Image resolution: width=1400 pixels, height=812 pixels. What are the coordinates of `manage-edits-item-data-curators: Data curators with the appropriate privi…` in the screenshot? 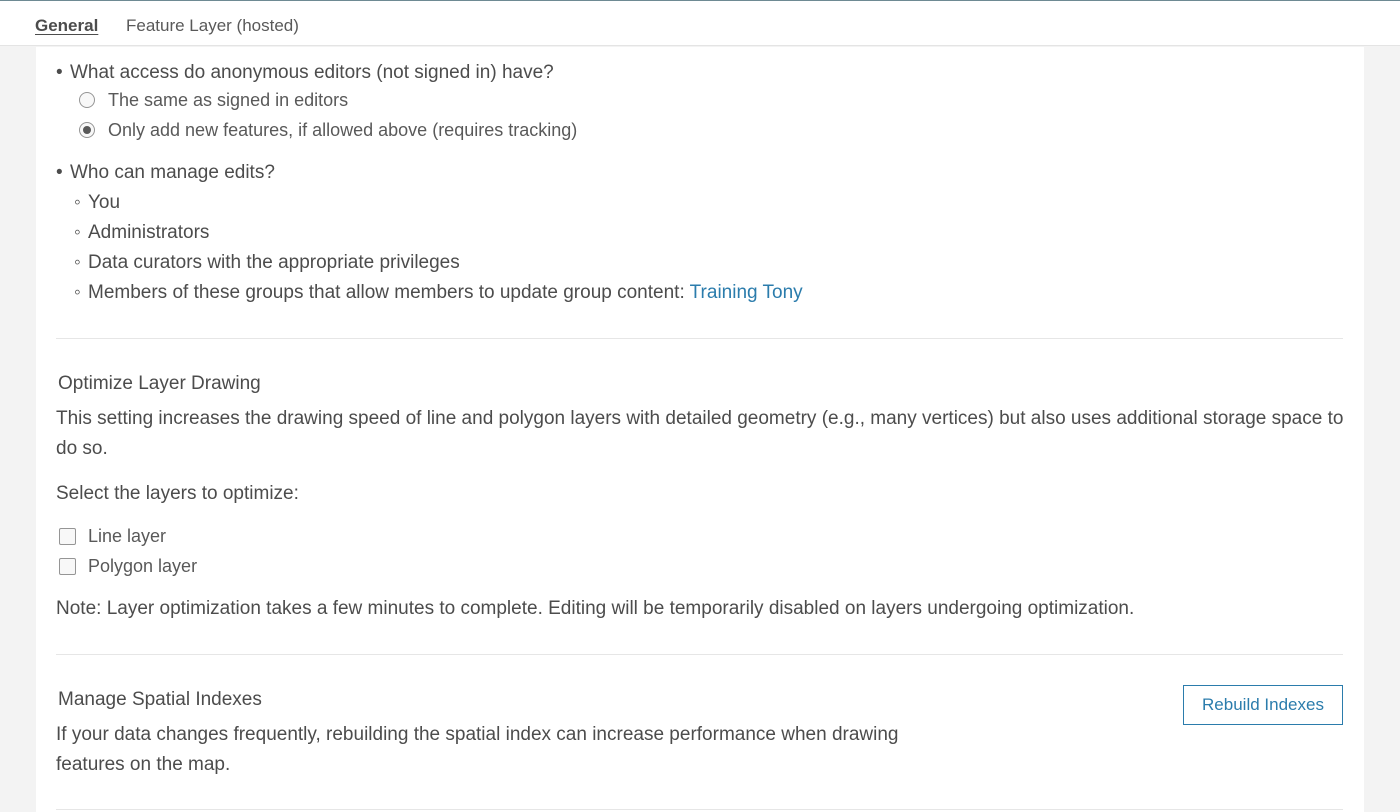 It's located at (274, 262).